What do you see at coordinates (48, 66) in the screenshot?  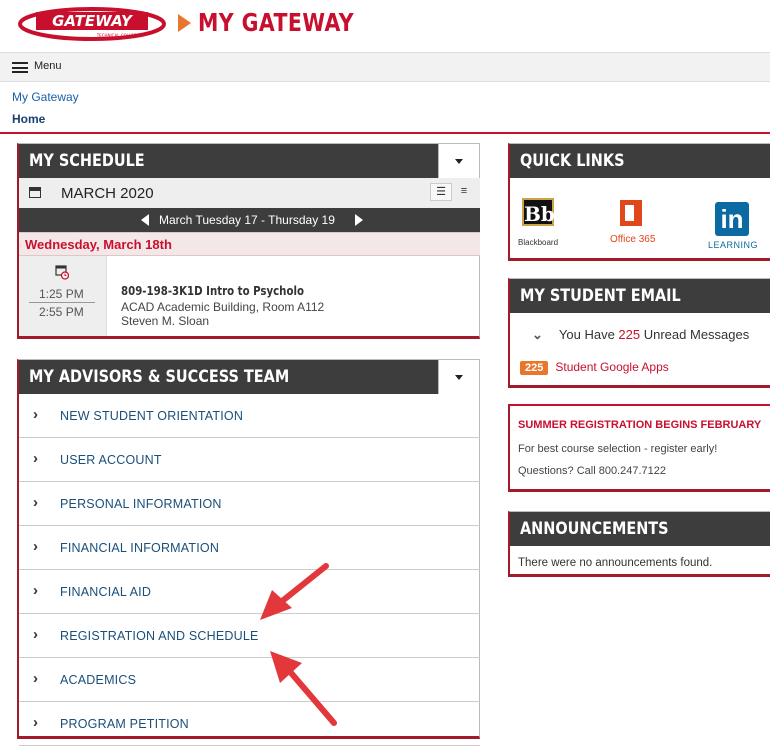 I see `menu-button: Menu` at bounding box center [48, 66].